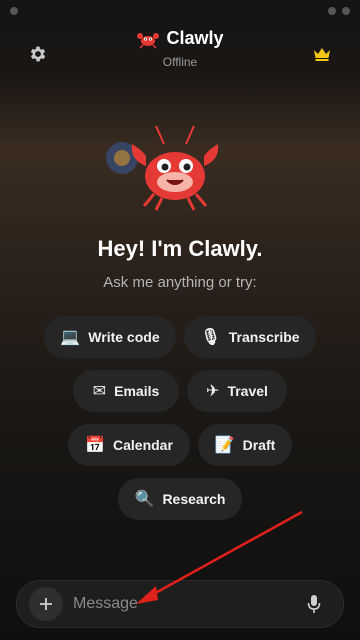 This screenshot has height=640, width=360. I want to click on plus-icon, so click(46, 604).